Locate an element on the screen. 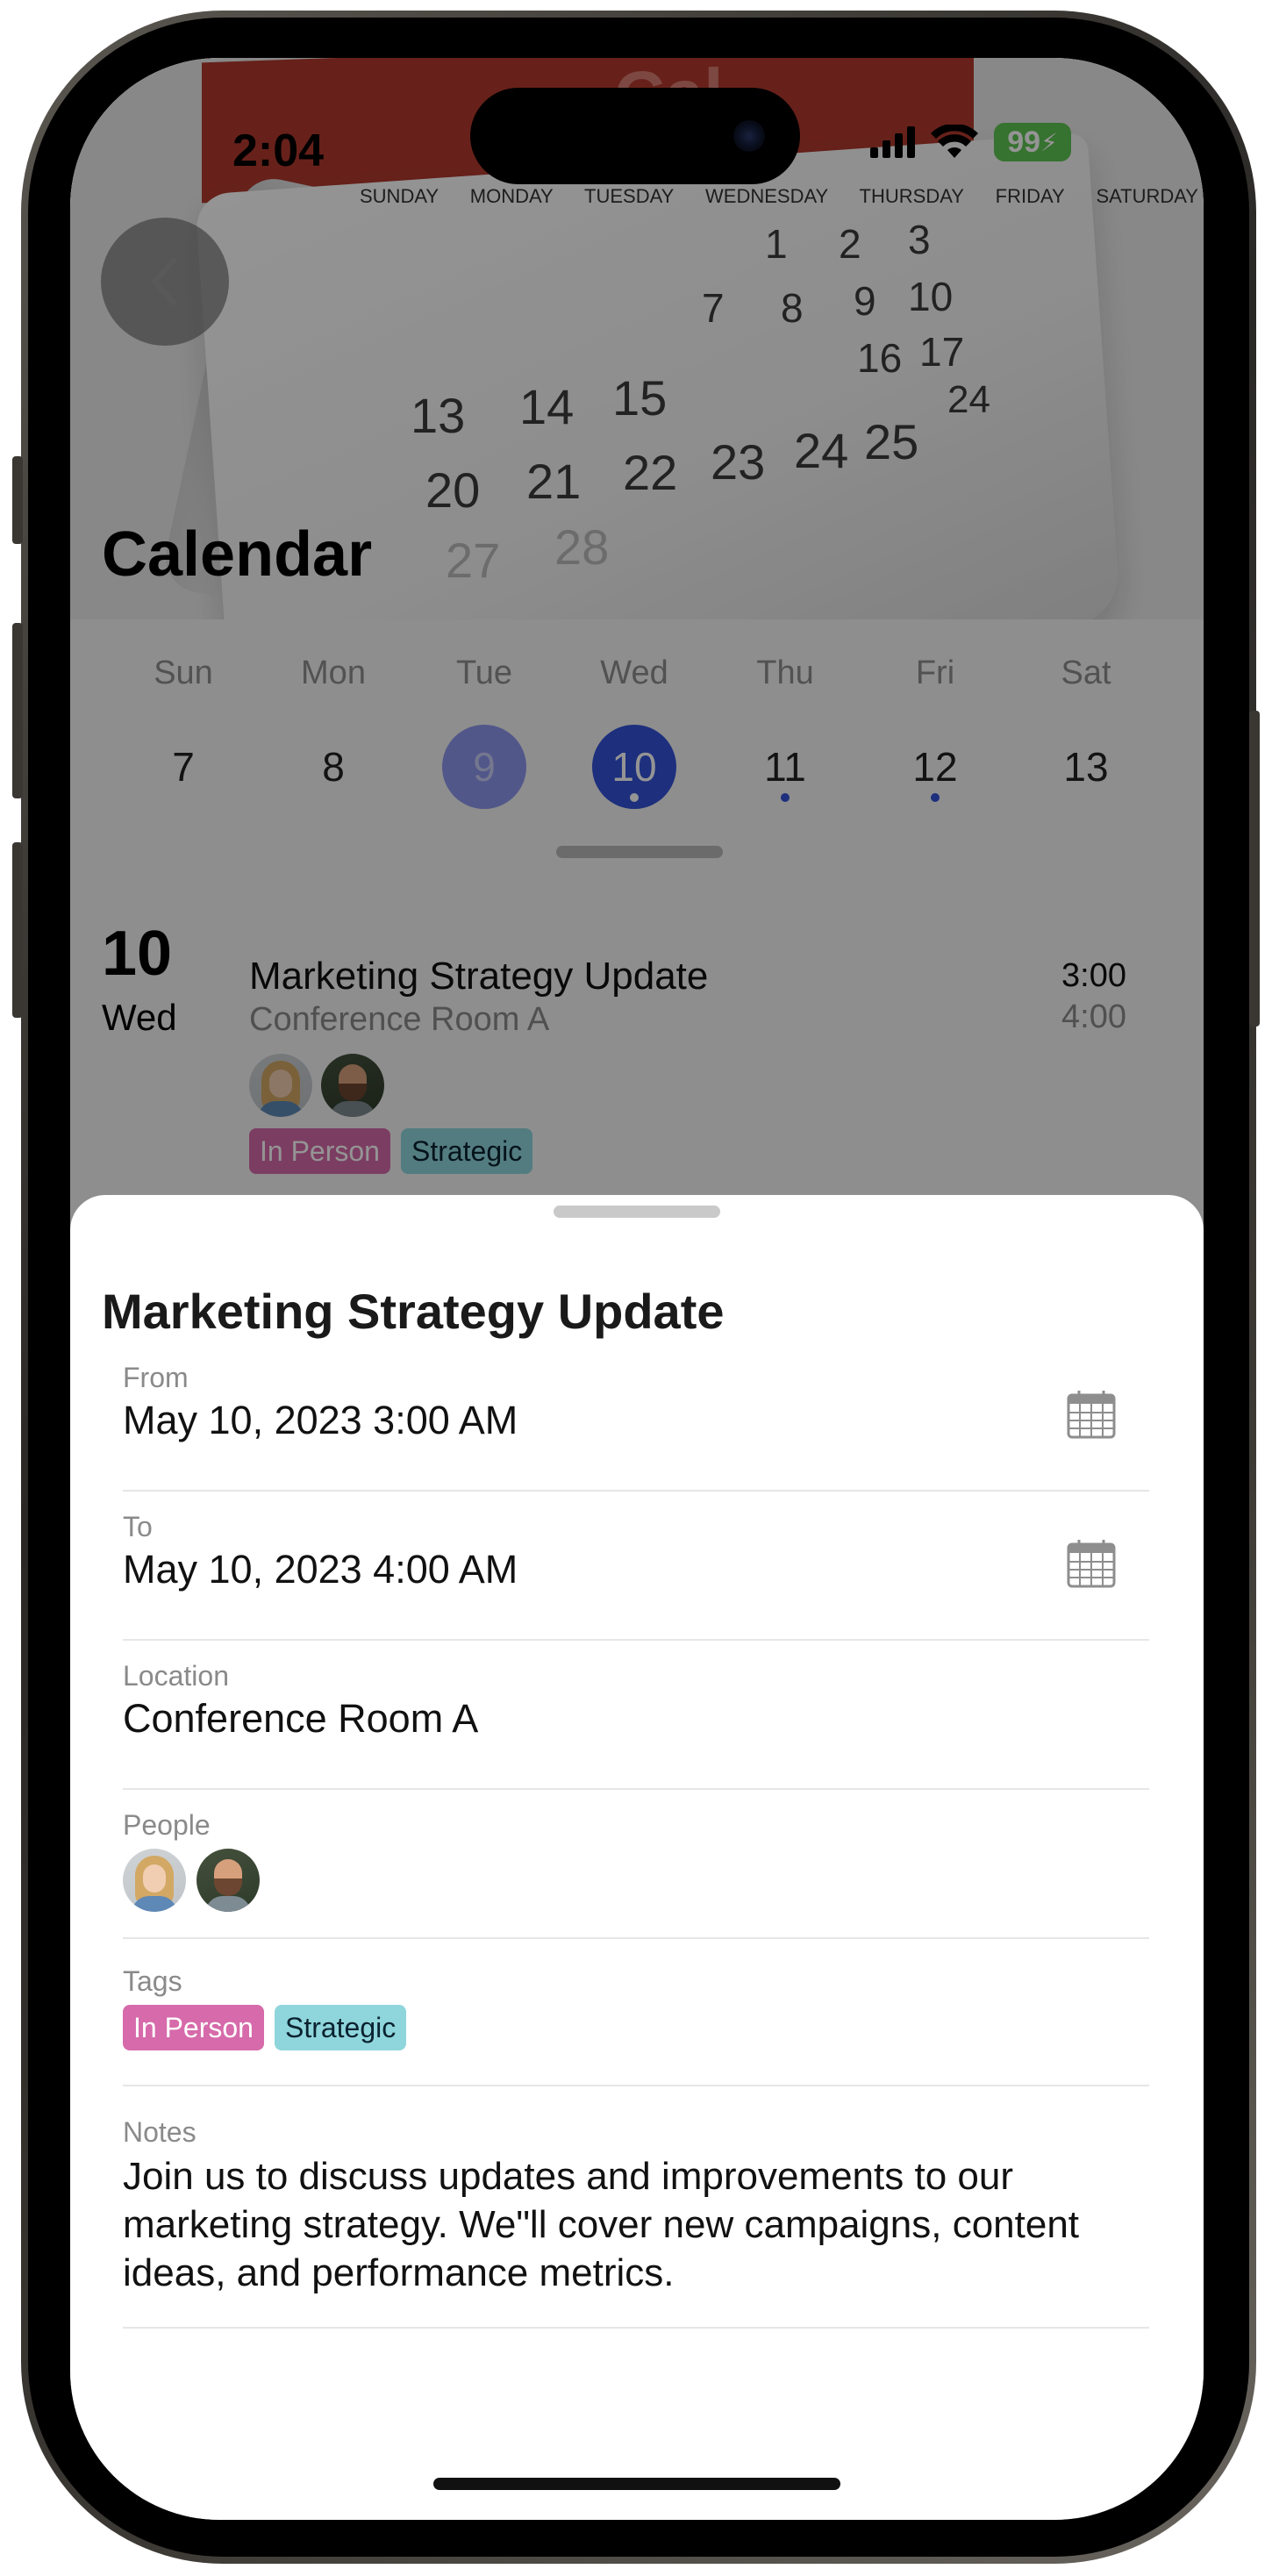 This screenshot has width=1272, height=2576. people-field: People is located at coordinates (636, 1874).